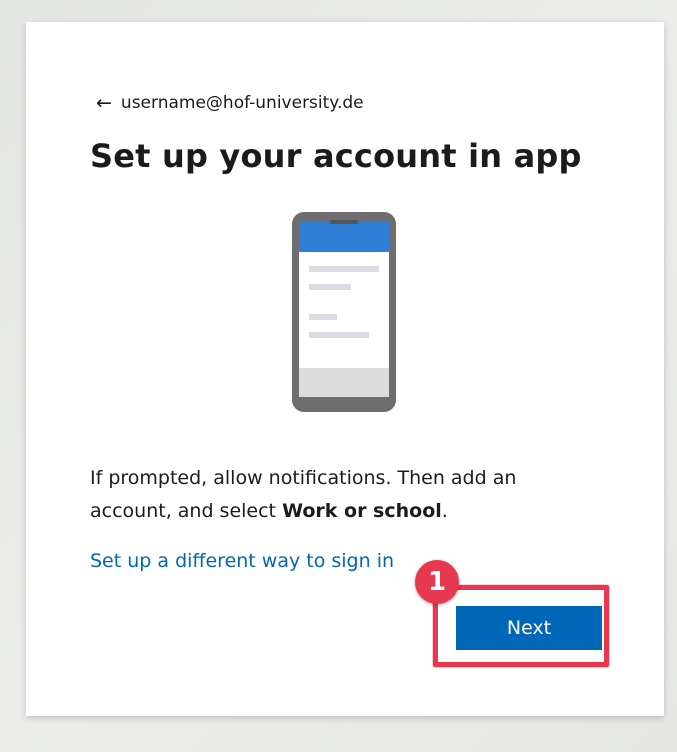 The image size is (677, 752). What do you see at coordinates (344, 382) in the screenshot?
I see `phone-screen-footer` at bounding box center [344, 382].